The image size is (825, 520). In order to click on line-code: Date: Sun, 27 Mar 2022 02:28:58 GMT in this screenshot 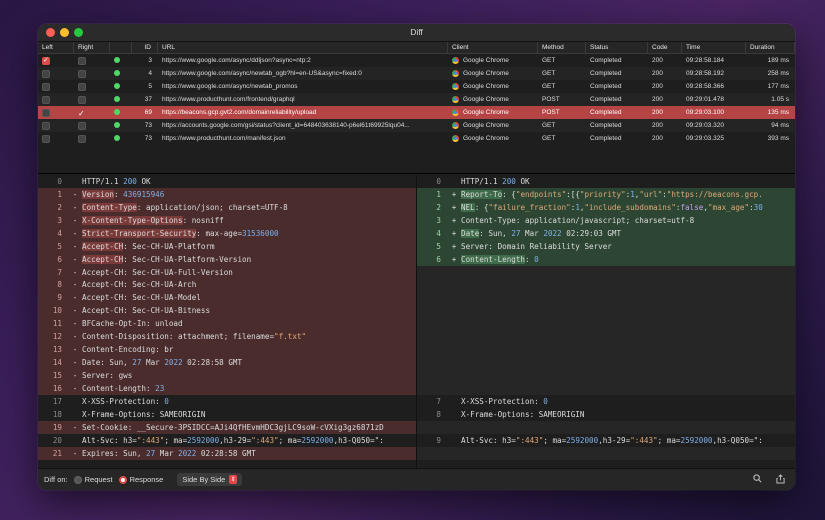, I will do `click(162, 362)`.